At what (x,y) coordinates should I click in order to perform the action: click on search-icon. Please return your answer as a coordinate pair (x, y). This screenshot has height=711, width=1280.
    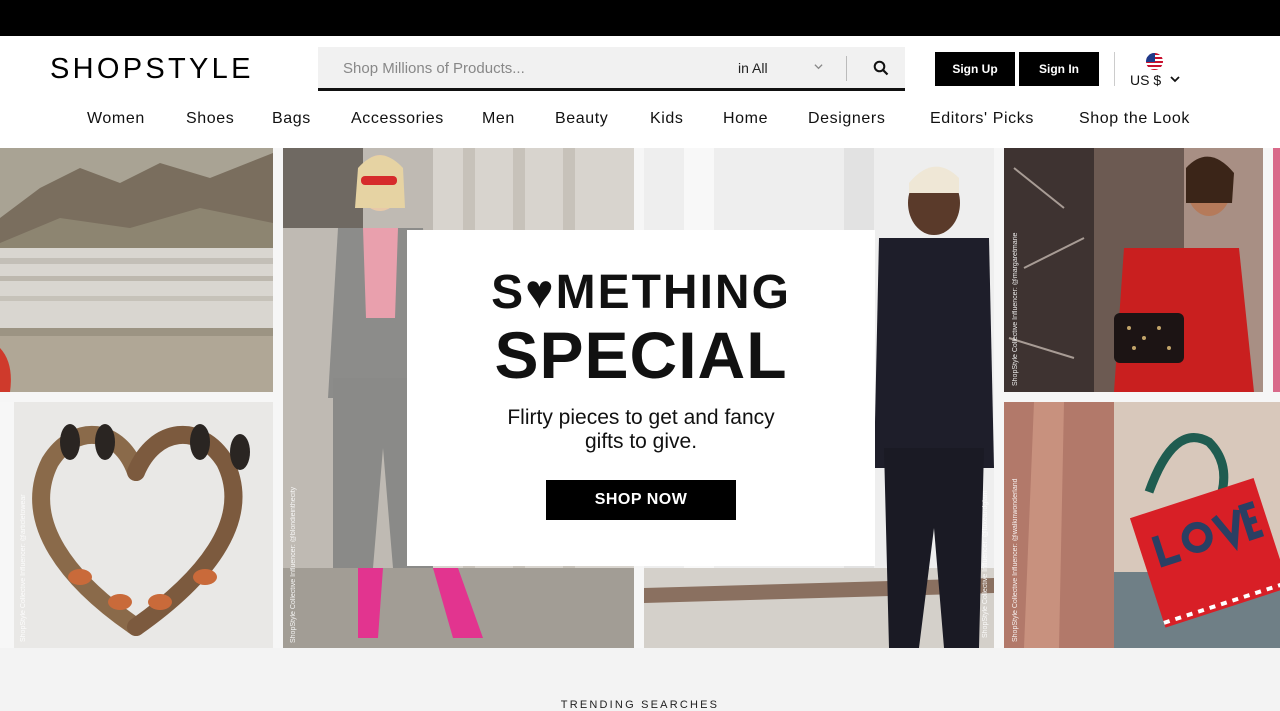
    Looking at the image, I should click on (880, 67).